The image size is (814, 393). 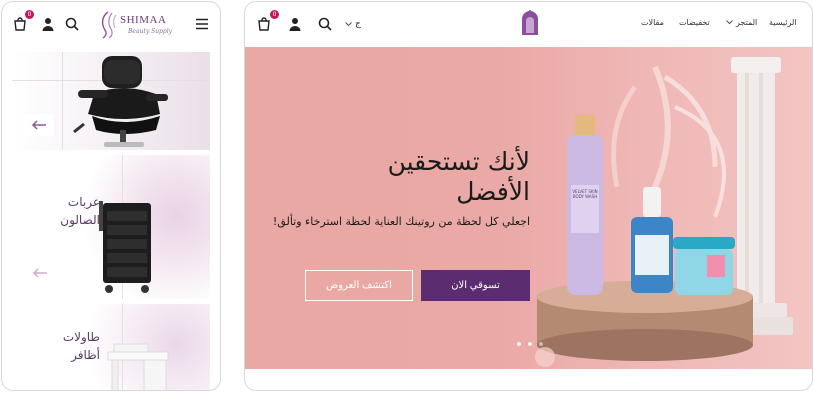 I want to click on menu-button, so click(x=202, y=24).